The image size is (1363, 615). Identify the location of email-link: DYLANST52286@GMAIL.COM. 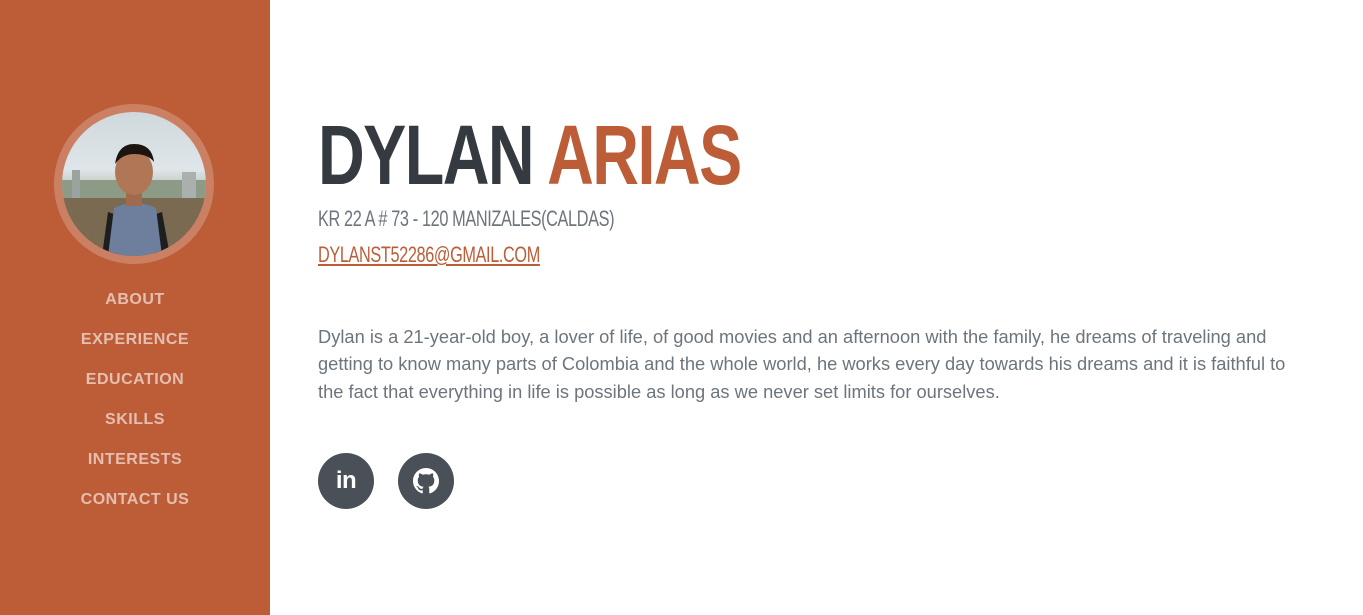
(429, 255).